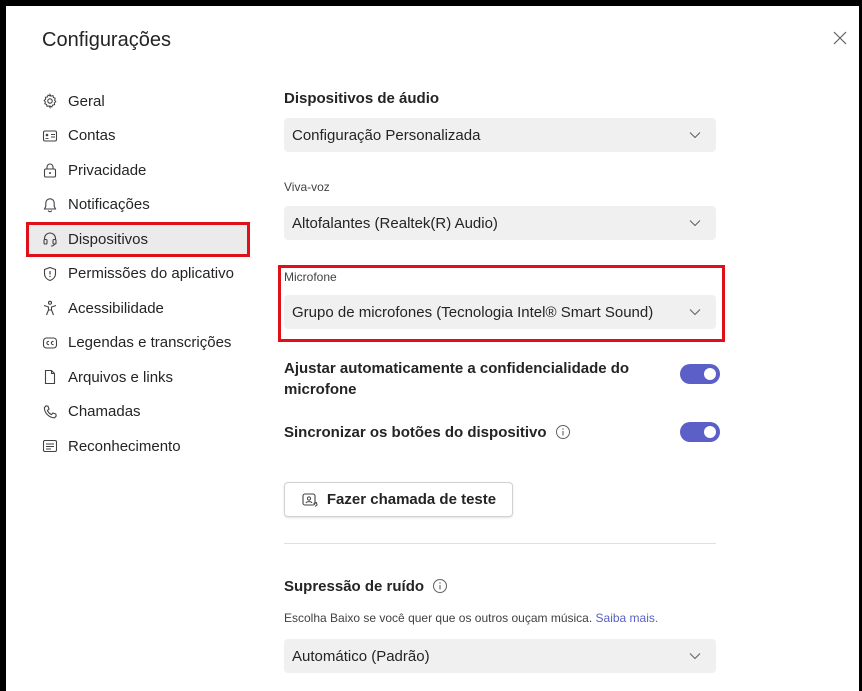 The width and height of the screenshot is (862, 691). Describe the element at coordinates (121, 377) in the screenshot. I see `sidebar-item-label: Arquivos e links` at that location.